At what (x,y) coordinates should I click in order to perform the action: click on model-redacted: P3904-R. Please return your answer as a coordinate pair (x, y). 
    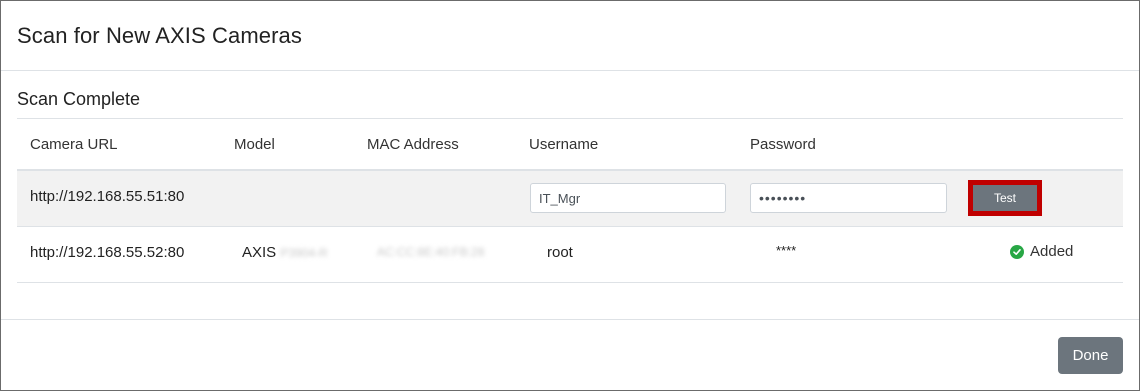
    Looking at the image, I should click on (304, 253).